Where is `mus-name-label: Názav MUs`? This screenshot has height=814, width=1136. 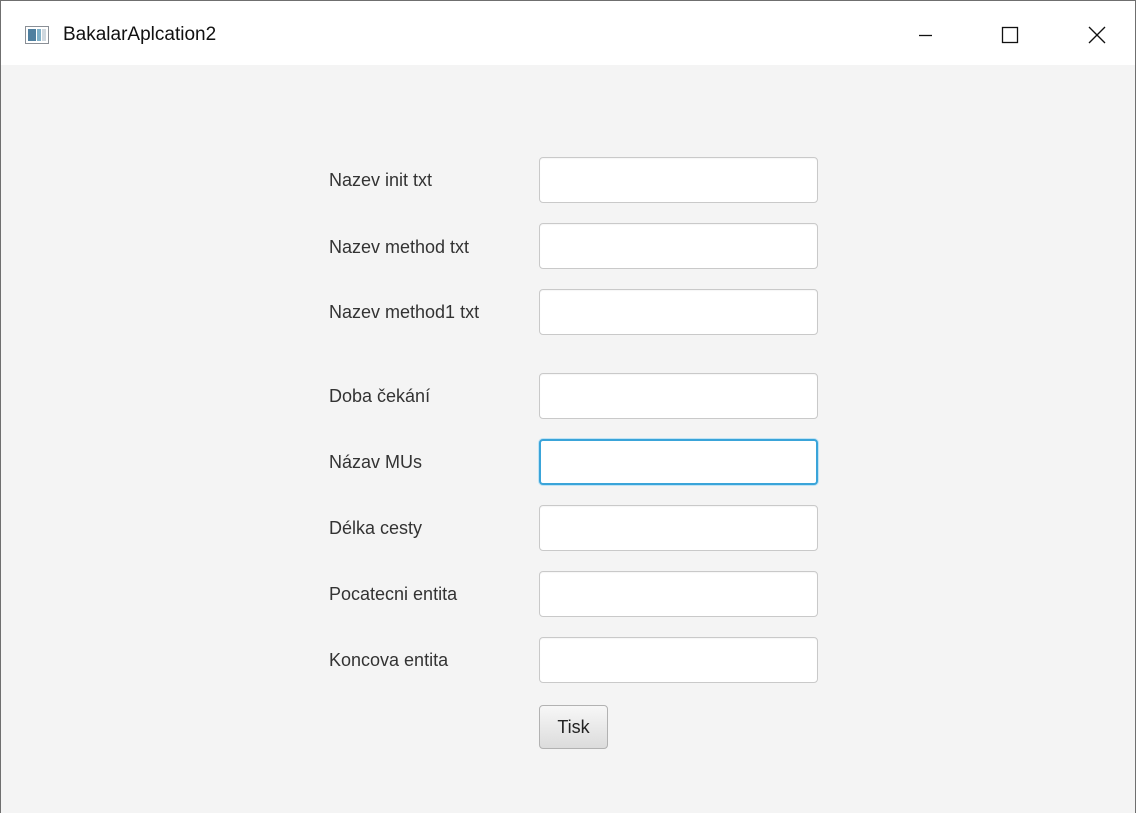
mus-name-label: Názav MUs is located at coordinates (376, 462).